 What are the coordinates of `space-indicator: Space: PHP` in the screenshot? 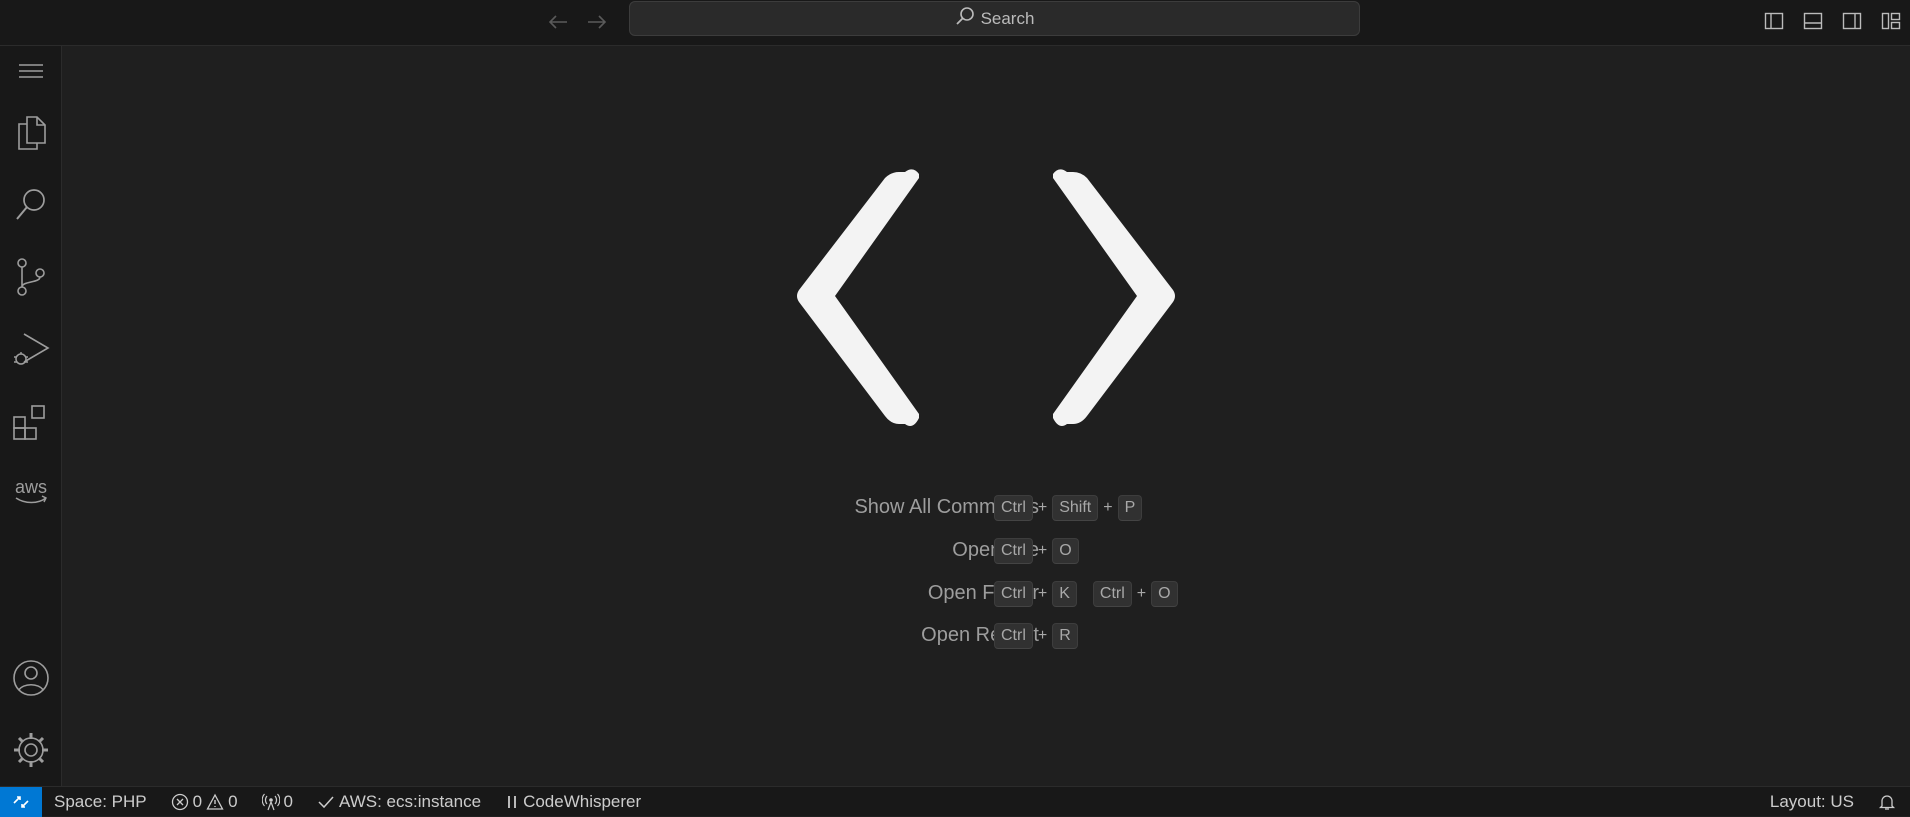 It's located at (100, 802).